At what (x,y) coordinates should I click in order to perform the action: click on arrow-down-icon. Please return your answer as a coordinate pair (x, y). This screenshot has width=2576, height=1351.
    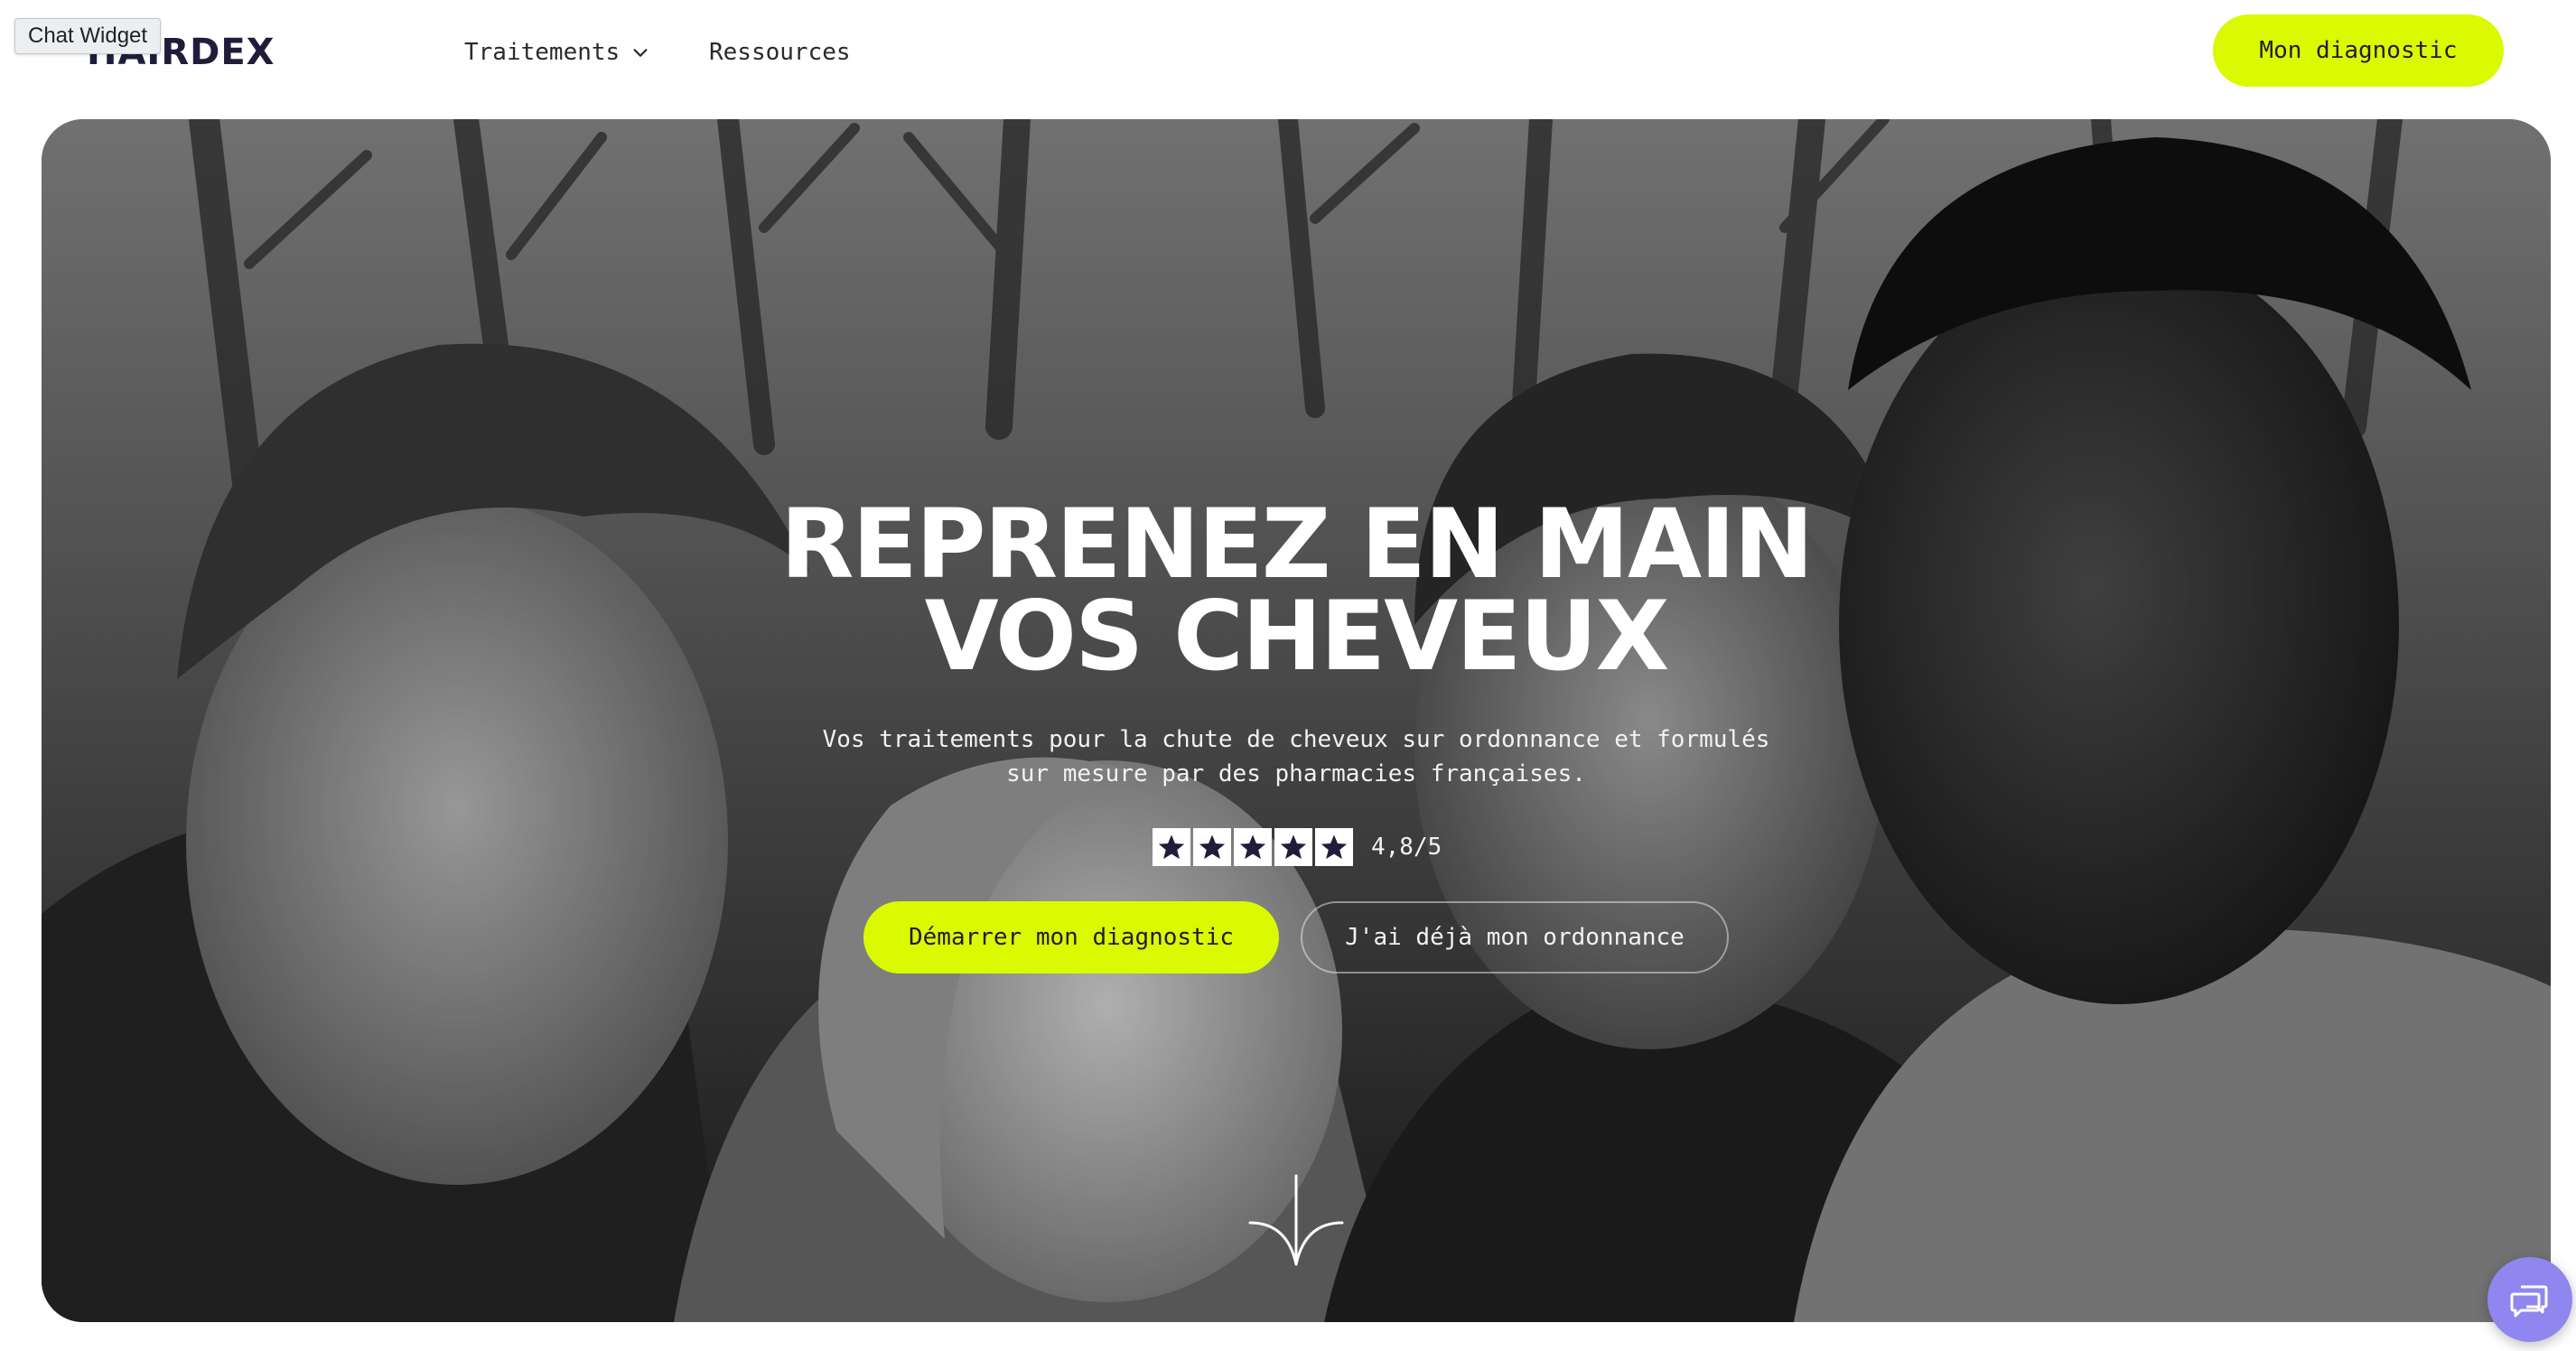
    Looking at the image, I should click on (1296, 1220).